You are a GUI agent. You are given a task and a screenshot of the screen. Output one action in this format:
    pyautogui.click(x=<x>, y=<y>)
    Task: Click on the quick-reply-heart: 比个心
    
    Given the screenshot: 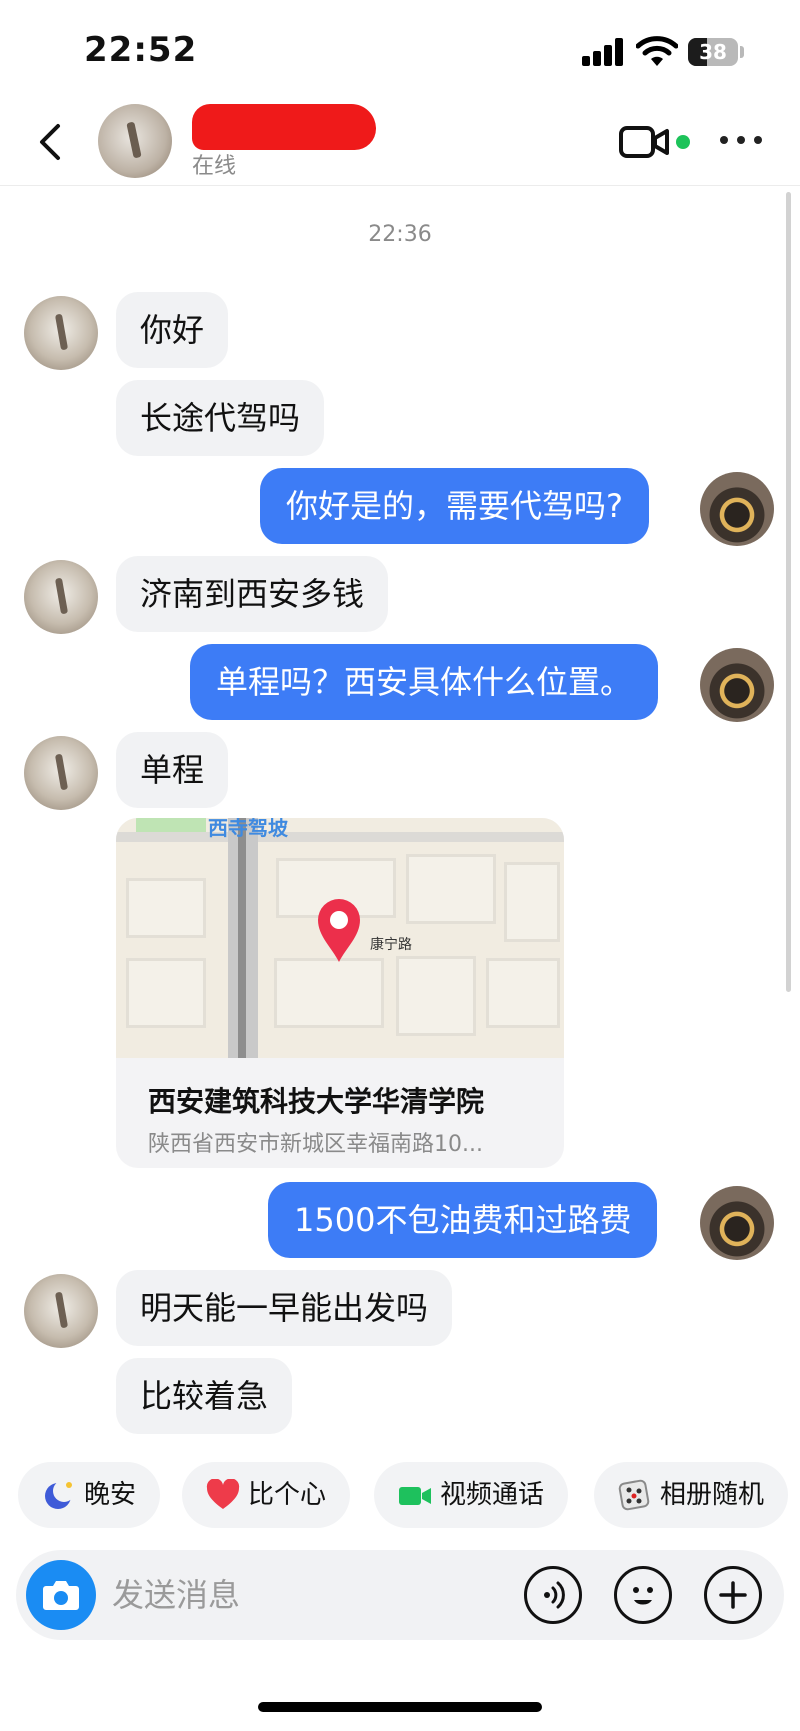 What is the action you would take?
    pyautogui.click(x=266, y=1495)
    